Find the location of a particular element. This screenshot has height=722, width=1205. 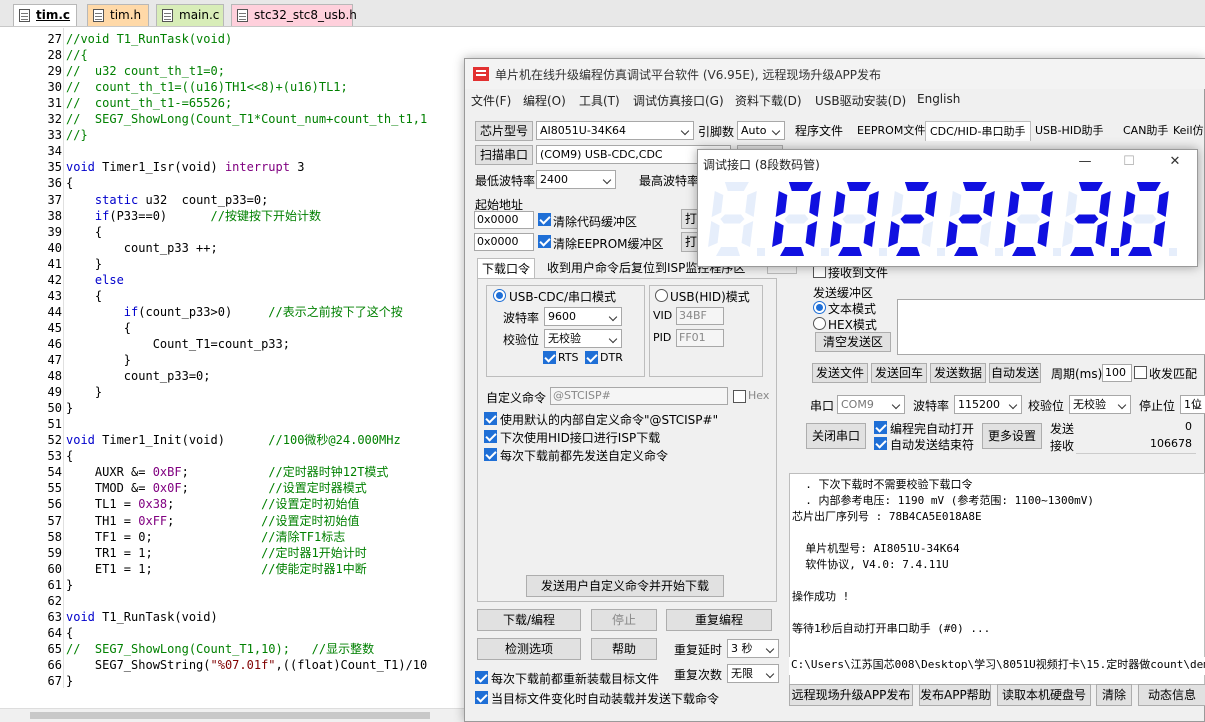

tab-cdc-serial-helper: CDC/HID-串口助手 is located at coordinates (978, 131).